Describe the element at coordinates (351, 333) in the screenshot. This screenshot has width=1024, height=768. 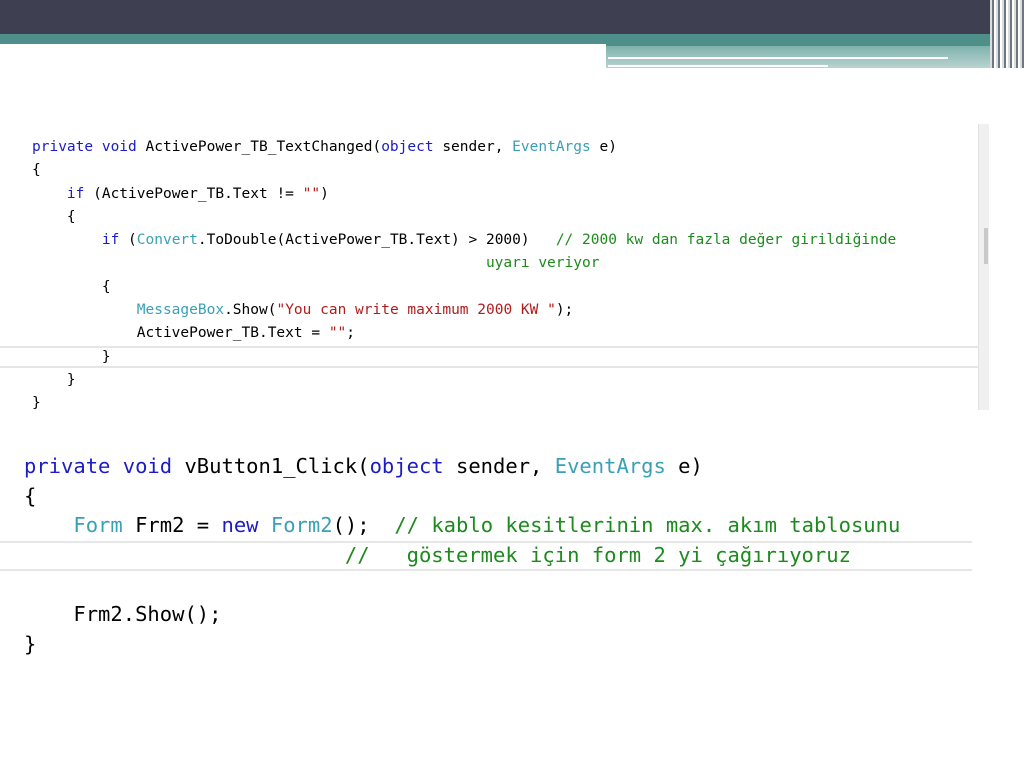
I see `code-token: ;` at that location.